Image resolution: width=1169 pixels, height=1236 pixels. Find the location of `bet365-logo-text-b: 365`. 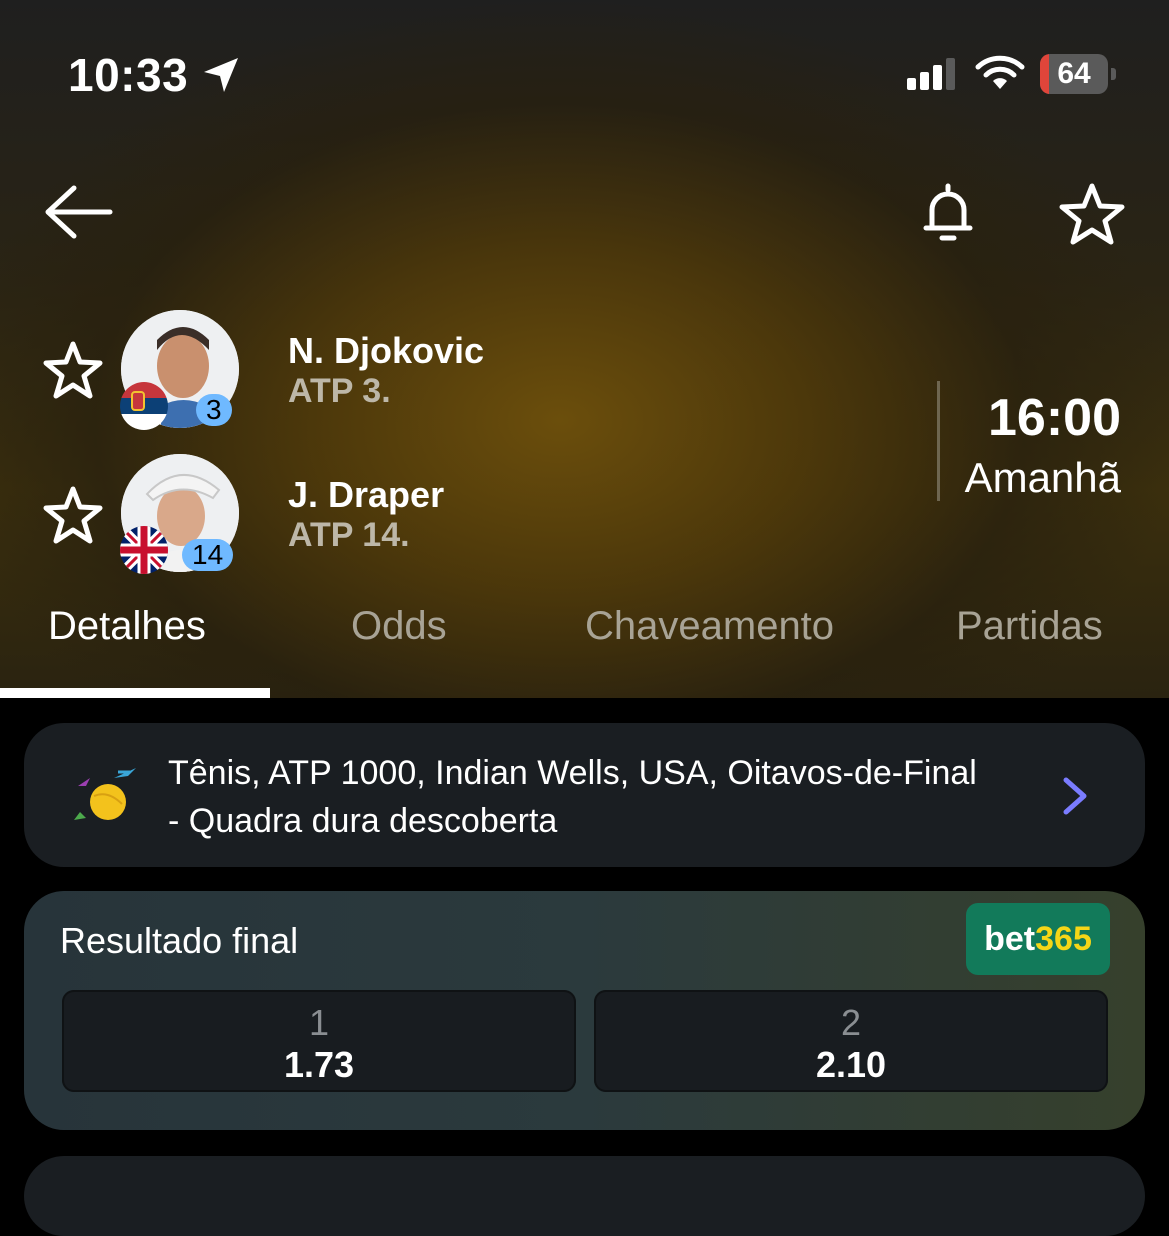

bet365-logo-text-b: 365 is located at coordinates (1063, 939).